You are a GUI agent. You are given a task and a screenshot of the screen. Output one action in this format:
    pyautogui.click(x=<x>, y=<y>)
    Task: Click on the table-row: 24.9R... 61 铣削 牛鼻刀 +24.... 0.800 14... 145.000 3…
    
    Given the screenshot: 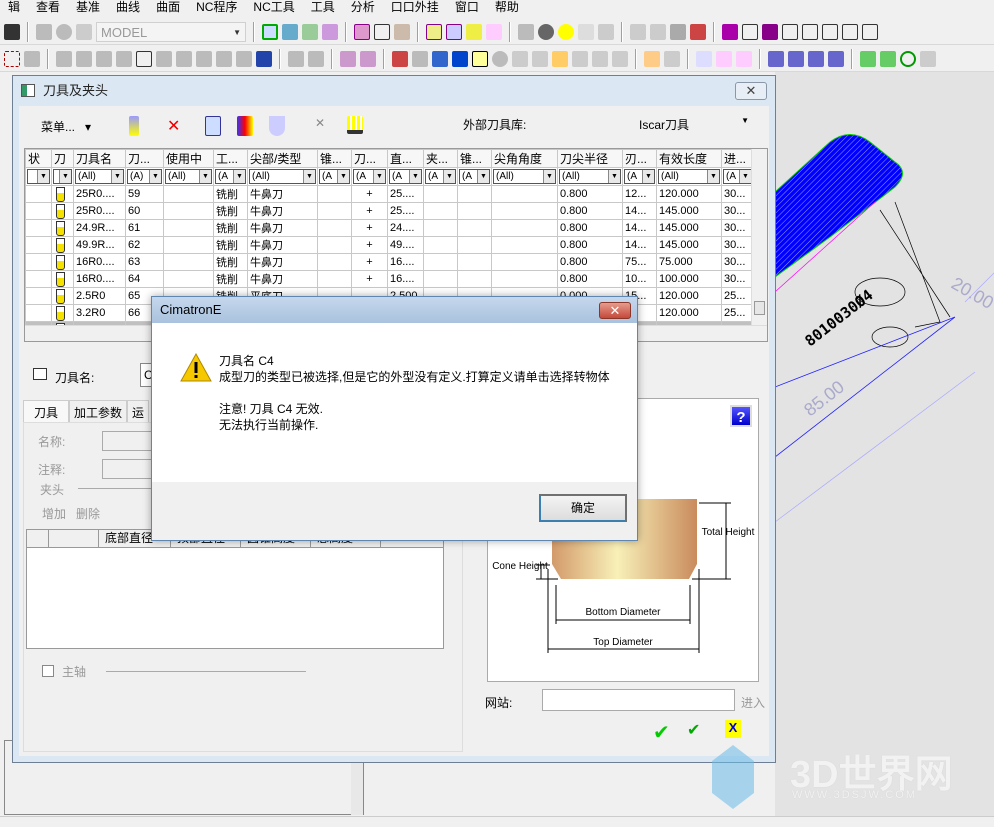 What is the action you would take?
    pyautogui.click(x=389, y=228)
    